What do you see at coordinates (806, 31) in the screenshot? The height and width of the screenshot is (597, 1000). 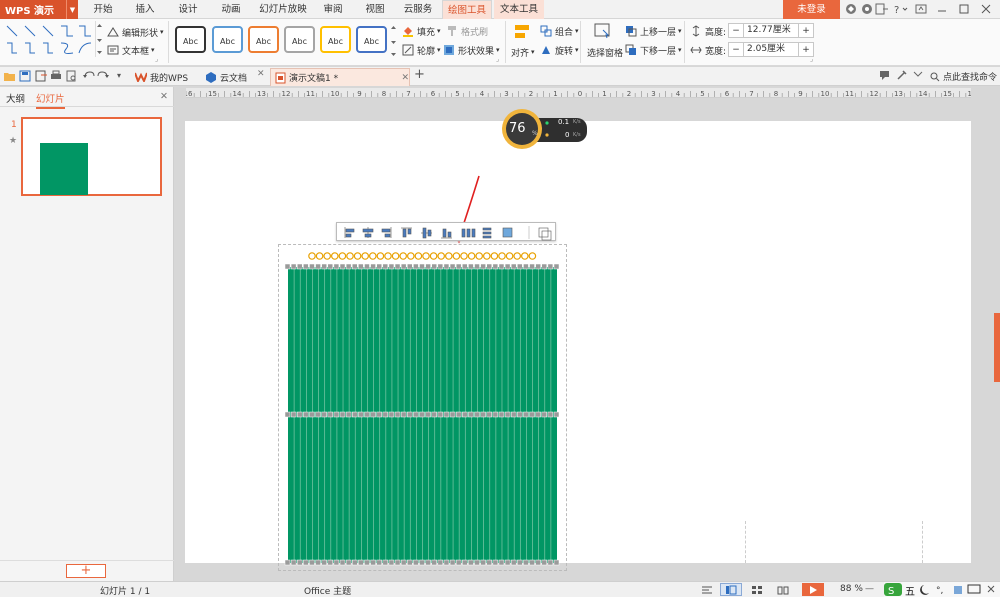 I see `height-increase-button: +` at bounding box center [806, 31].